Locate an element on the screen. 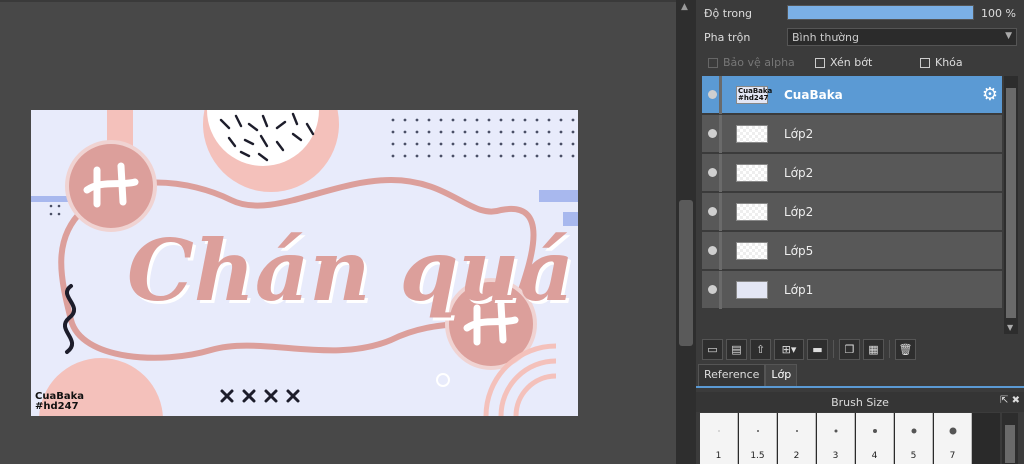  opacity-label: Độ trong is located at coordinates (728, 13).